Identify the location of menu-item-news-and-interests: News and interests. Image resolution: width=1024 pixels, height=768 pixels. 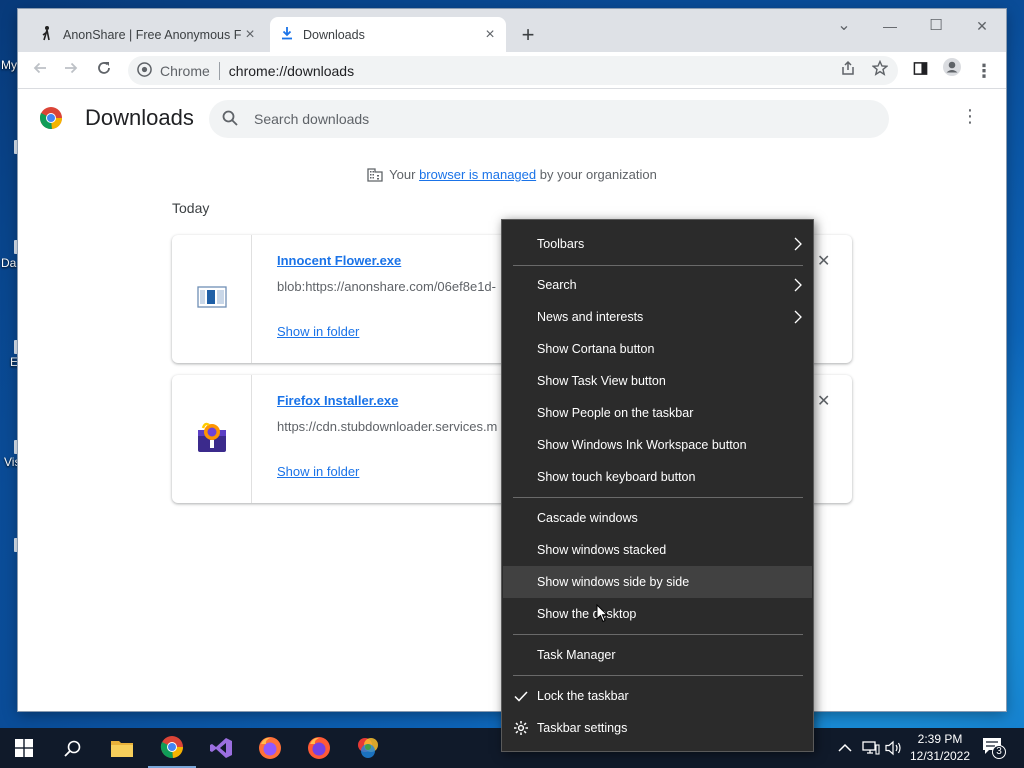
(657, 317).